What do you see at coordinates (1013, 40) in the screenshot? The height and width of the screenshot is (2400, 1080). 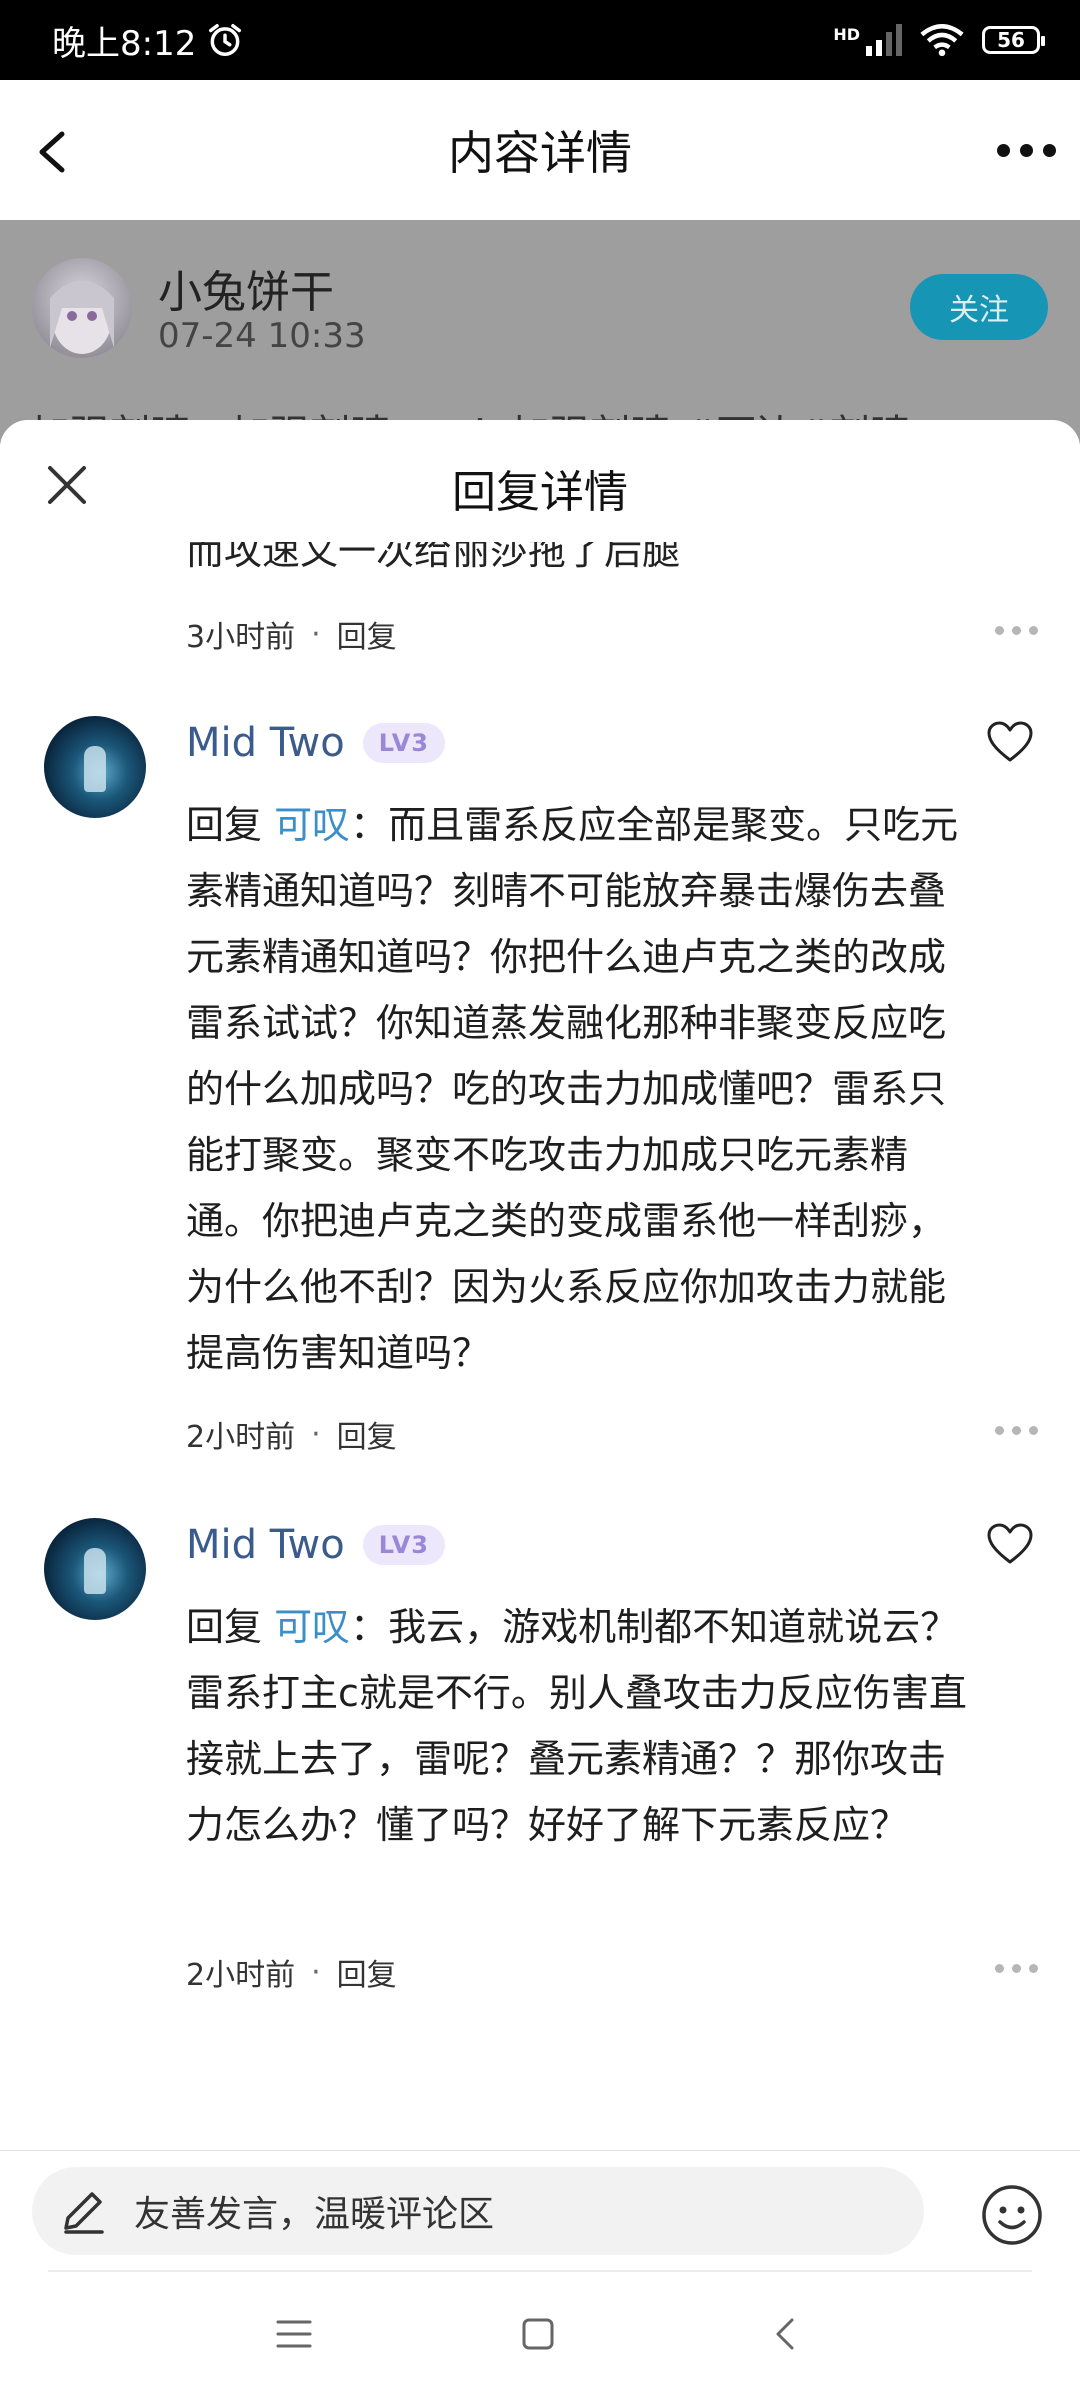 I see `battery-indicator: 56` at bounding box center [1013, 40].